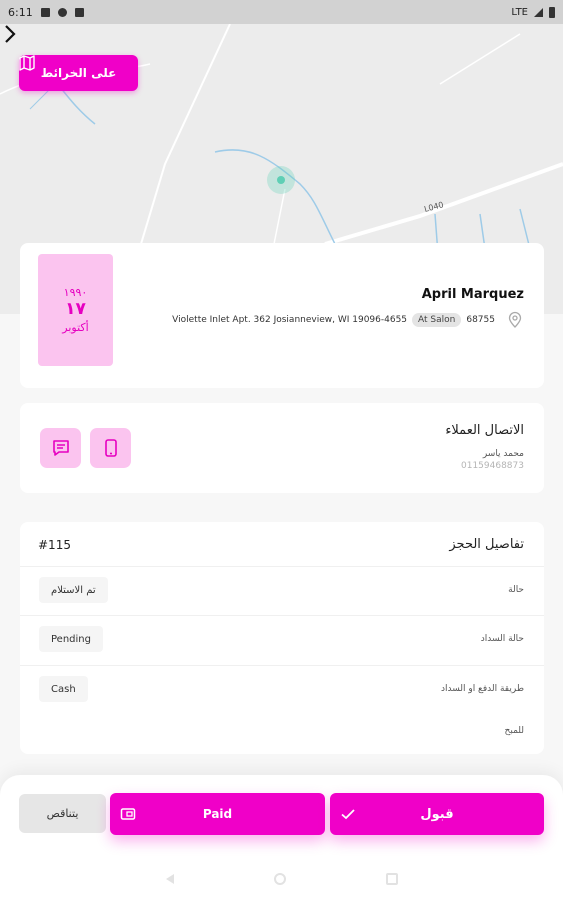  Describe the element at coordinates (437, 320) in the screenshot. I see `location-badge: At Salon` at that location.